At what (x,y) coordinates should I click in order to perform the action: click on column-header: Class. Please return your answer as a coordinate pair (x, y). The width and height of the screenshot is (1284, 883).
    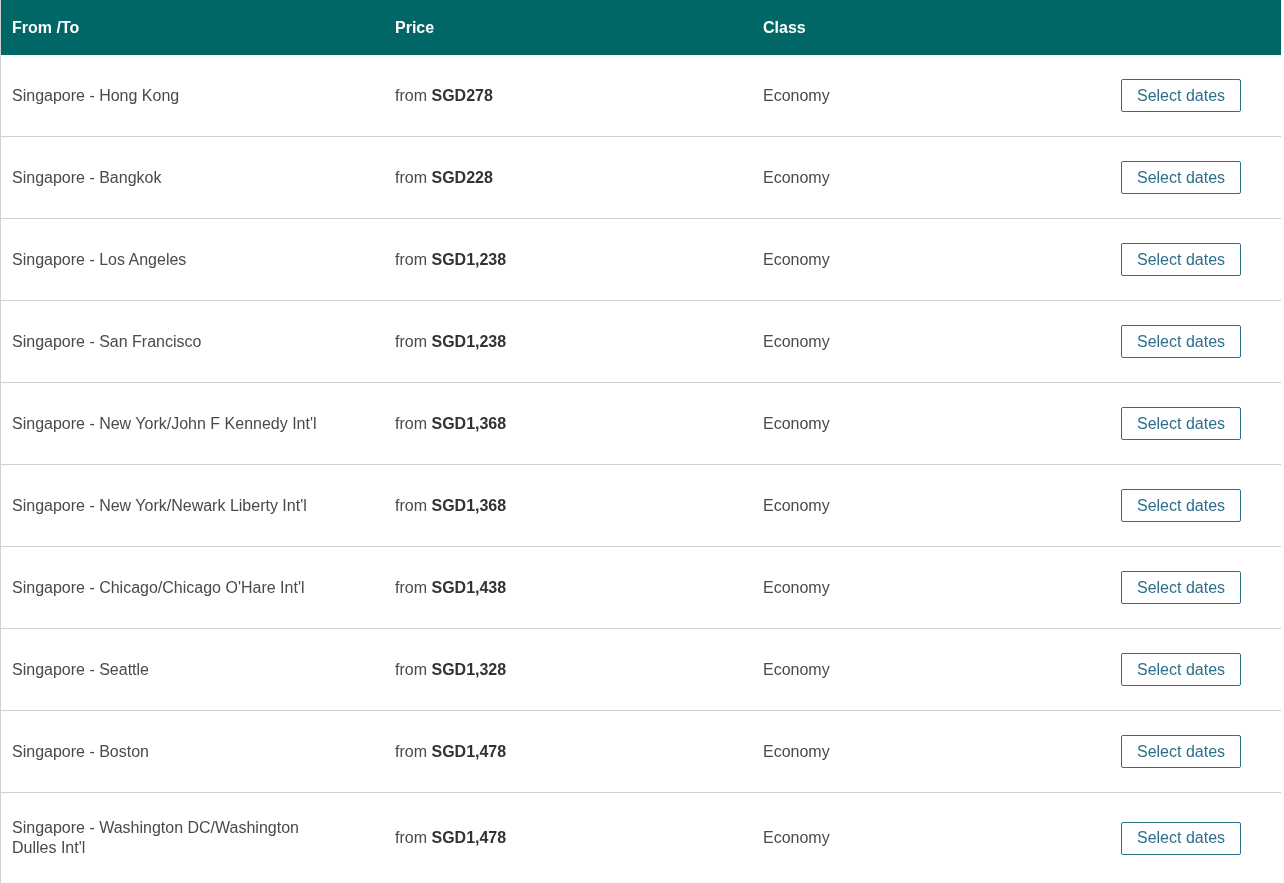
    Looking at the image, I should click on (784, 27).